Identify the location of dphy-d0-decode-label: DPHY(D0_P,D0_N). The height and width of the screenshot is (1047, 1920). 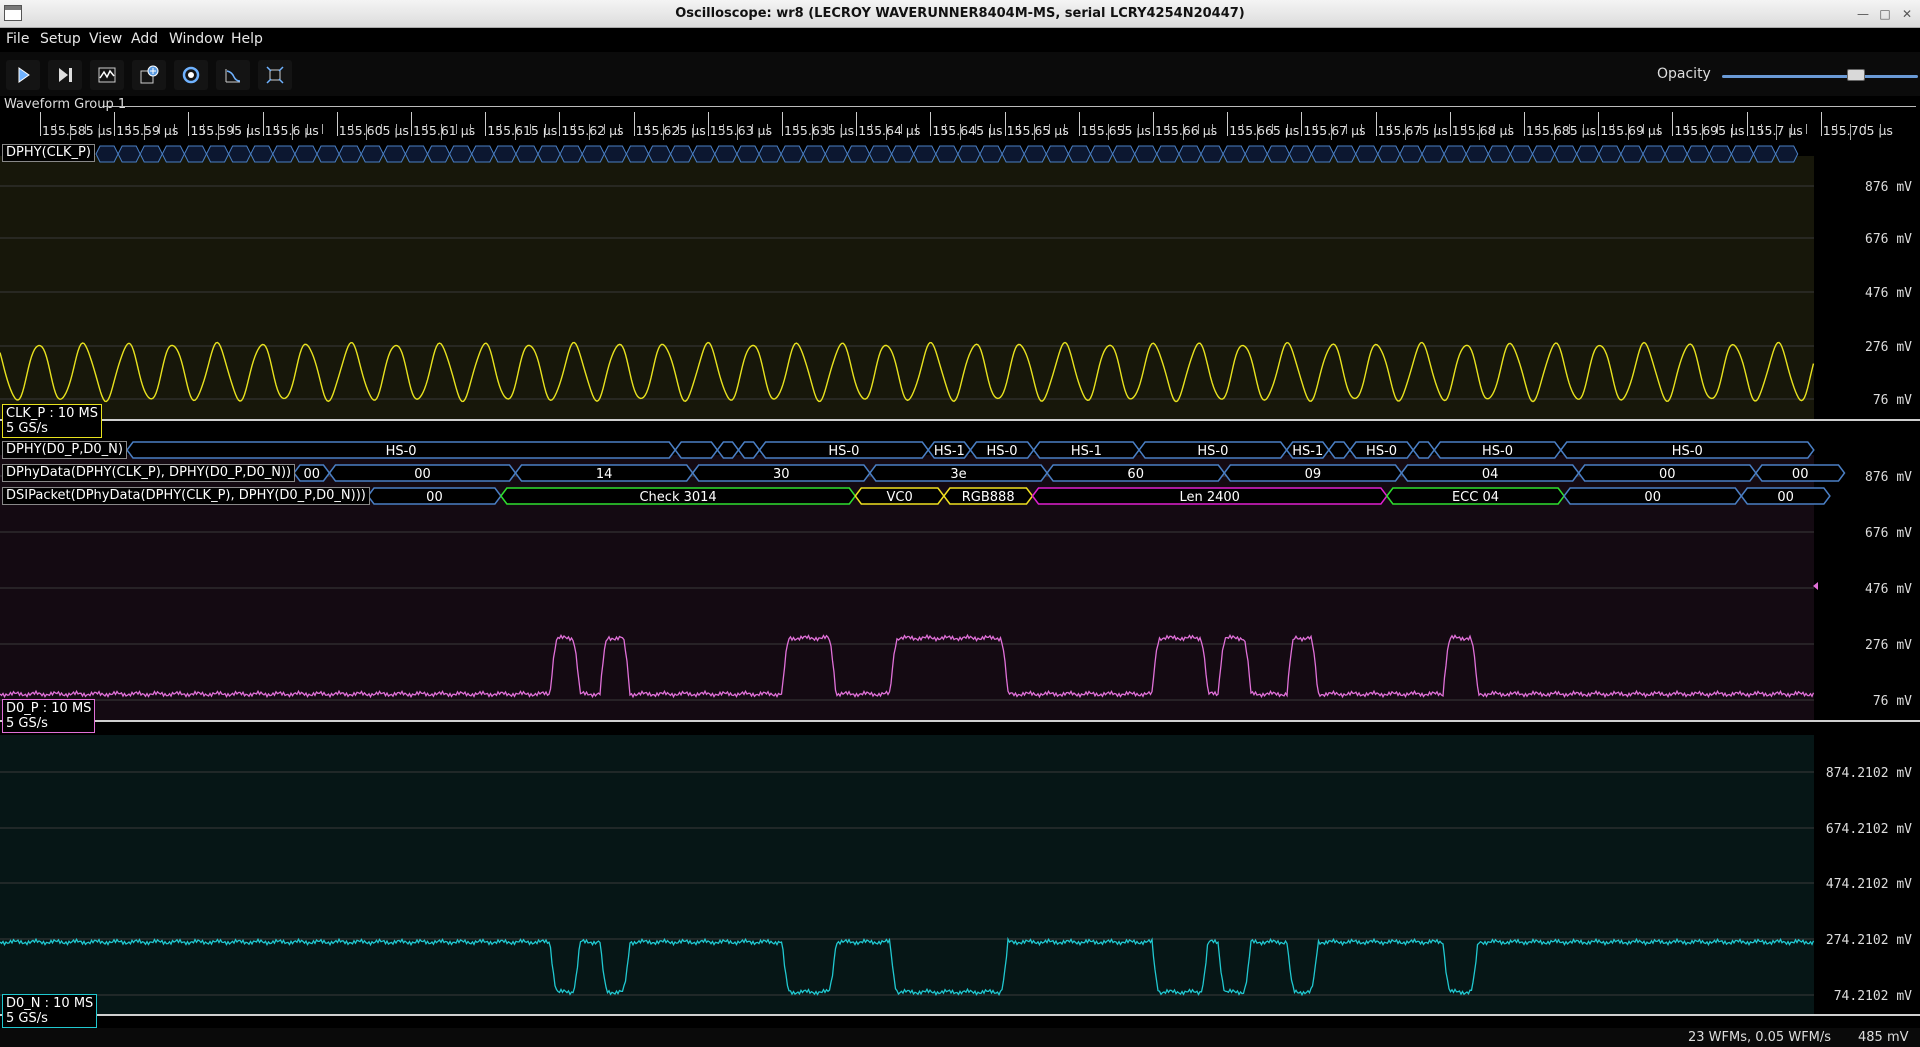
(64, 450).